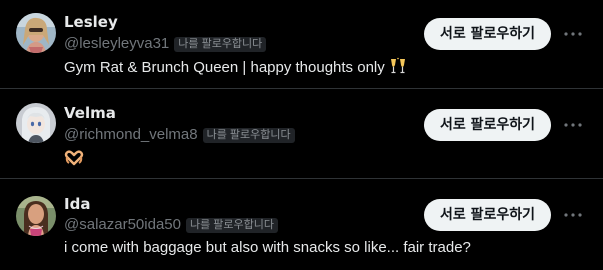 This screenshot has height=270, width=603. Describe the element at coordinates (122, 225) in the screenshot. I see `user-handle: @salazar50ida50` at that location.